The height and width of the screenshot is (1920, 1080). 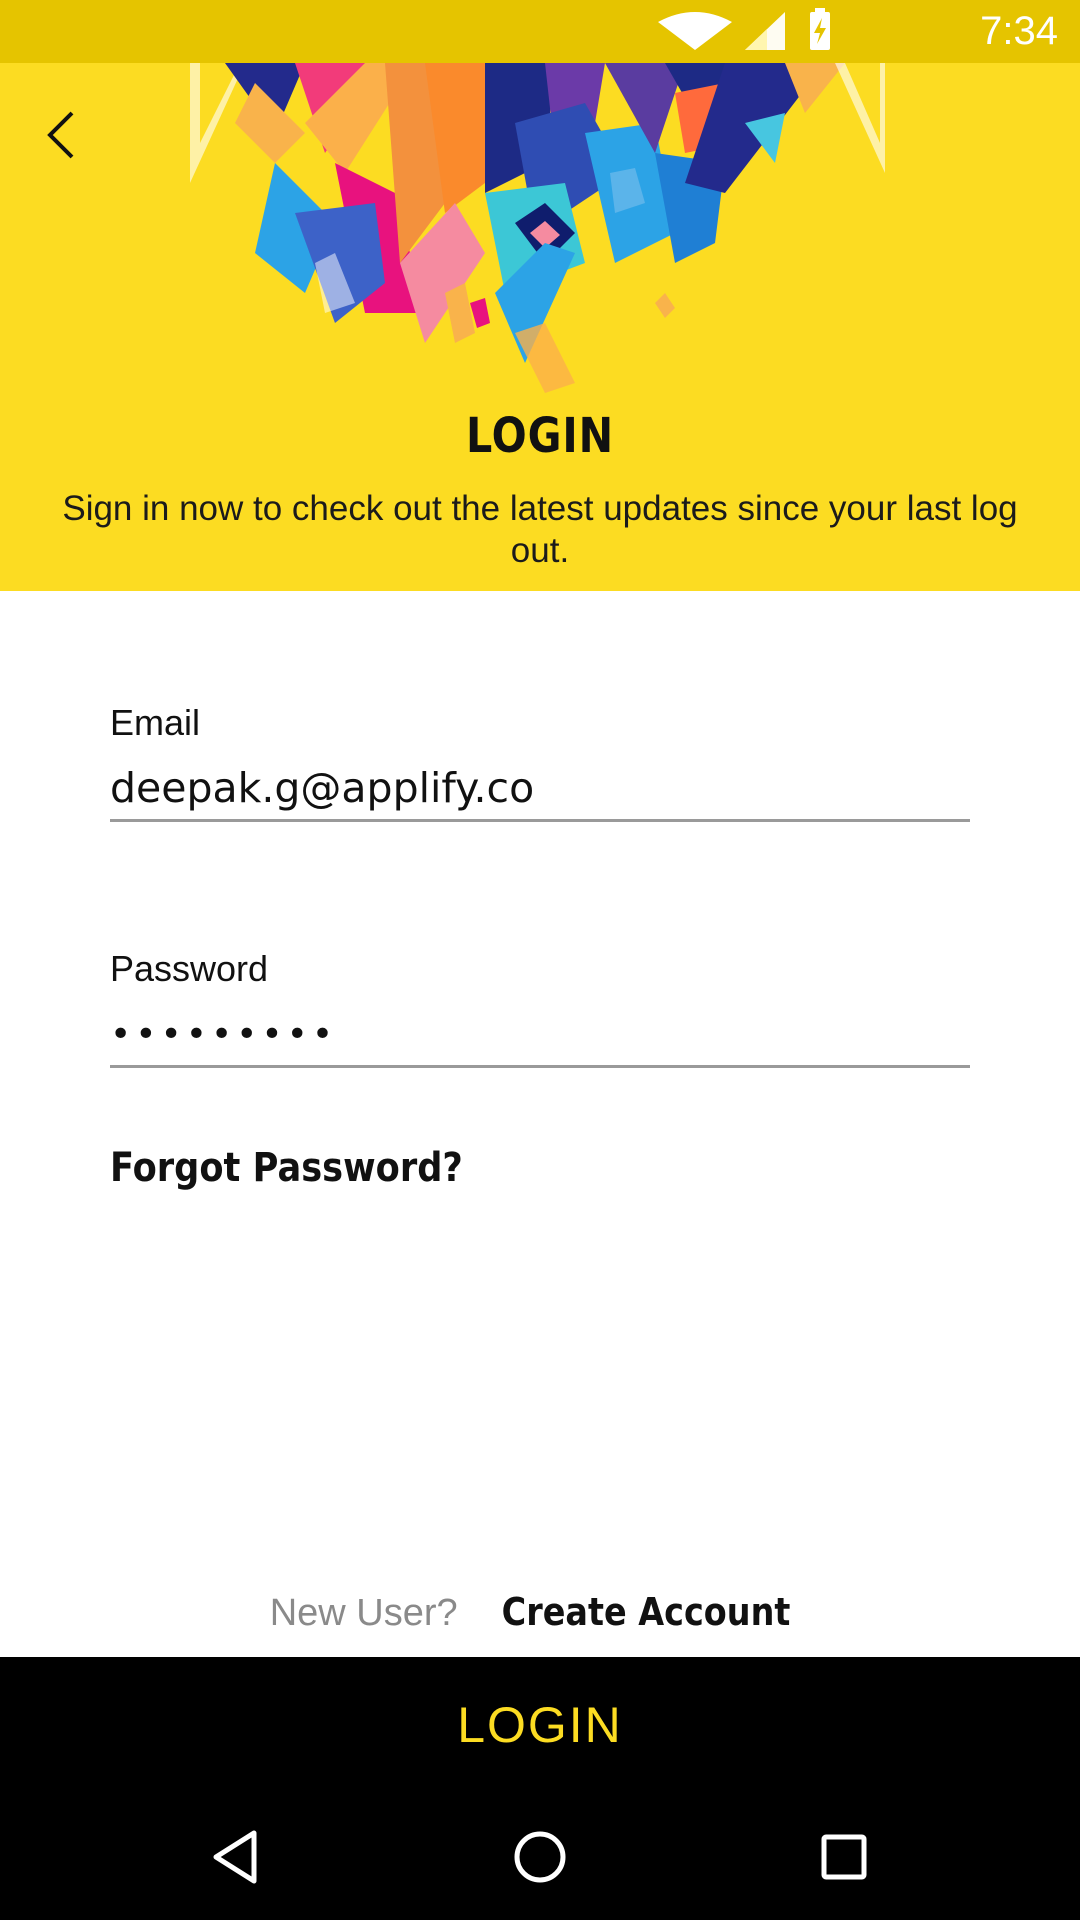 I want to click on login-button: LOGIN, so click(x=540, y=1725).